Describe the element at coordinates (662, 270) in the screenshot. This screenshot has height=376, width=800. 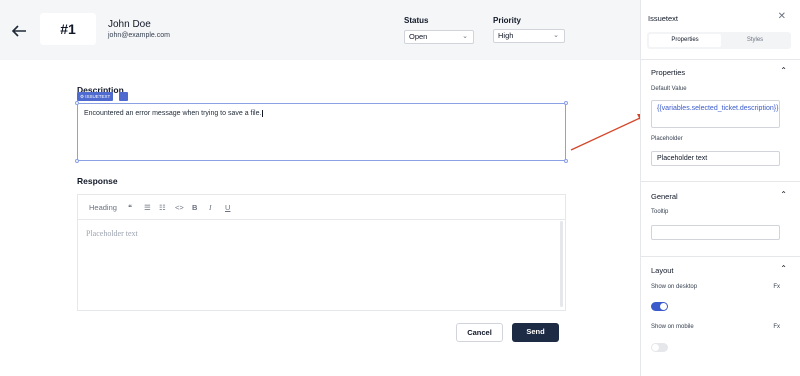
I see `layout-section-title: Layout` at that location.